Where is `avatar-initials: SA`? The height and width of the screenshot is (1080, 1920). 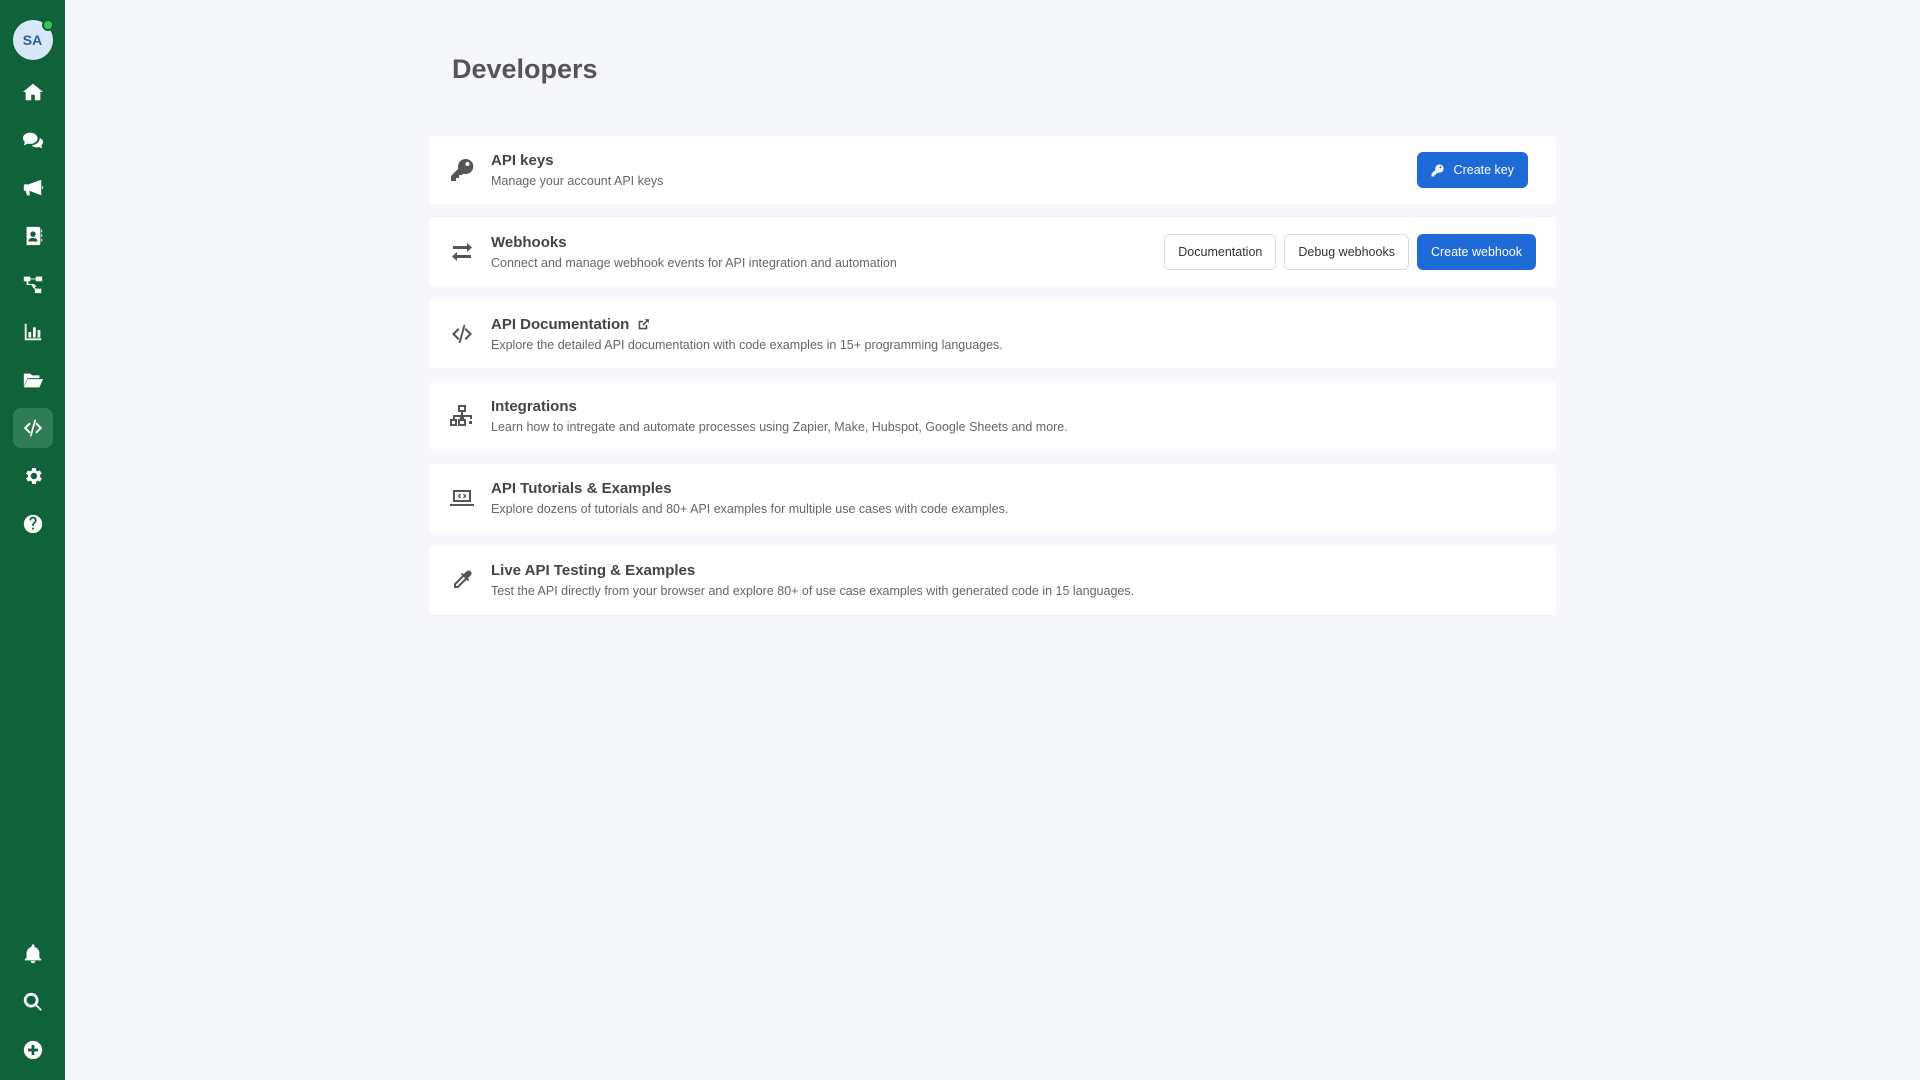 avatar-initials: SA is located at coordinates (32, 40).